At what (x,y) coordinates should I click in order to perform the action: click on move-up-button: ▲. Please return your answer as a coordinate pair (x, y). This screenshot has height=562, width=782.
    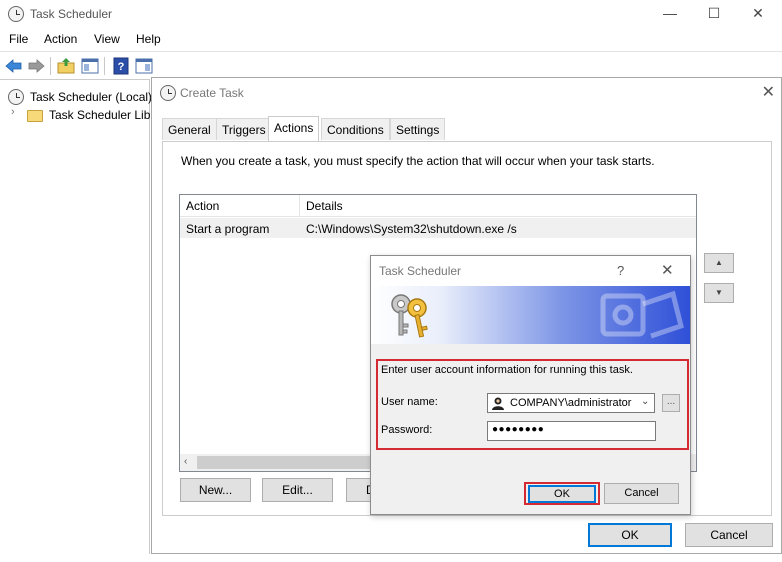
    Looking at the image, I should click on (719, 263).